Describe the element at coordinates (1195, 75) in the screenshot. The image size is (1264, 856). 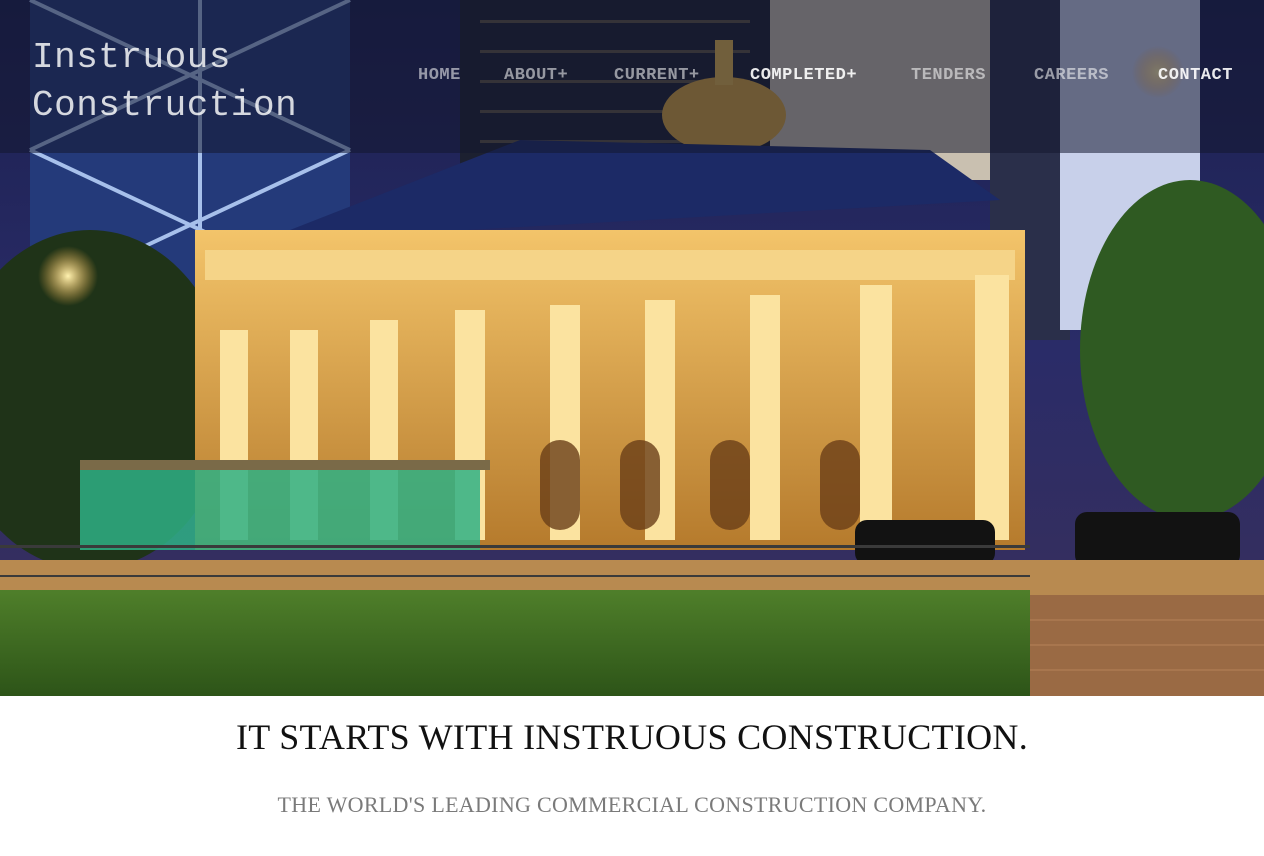
I see `nav-contact: CONTACT` at that location.